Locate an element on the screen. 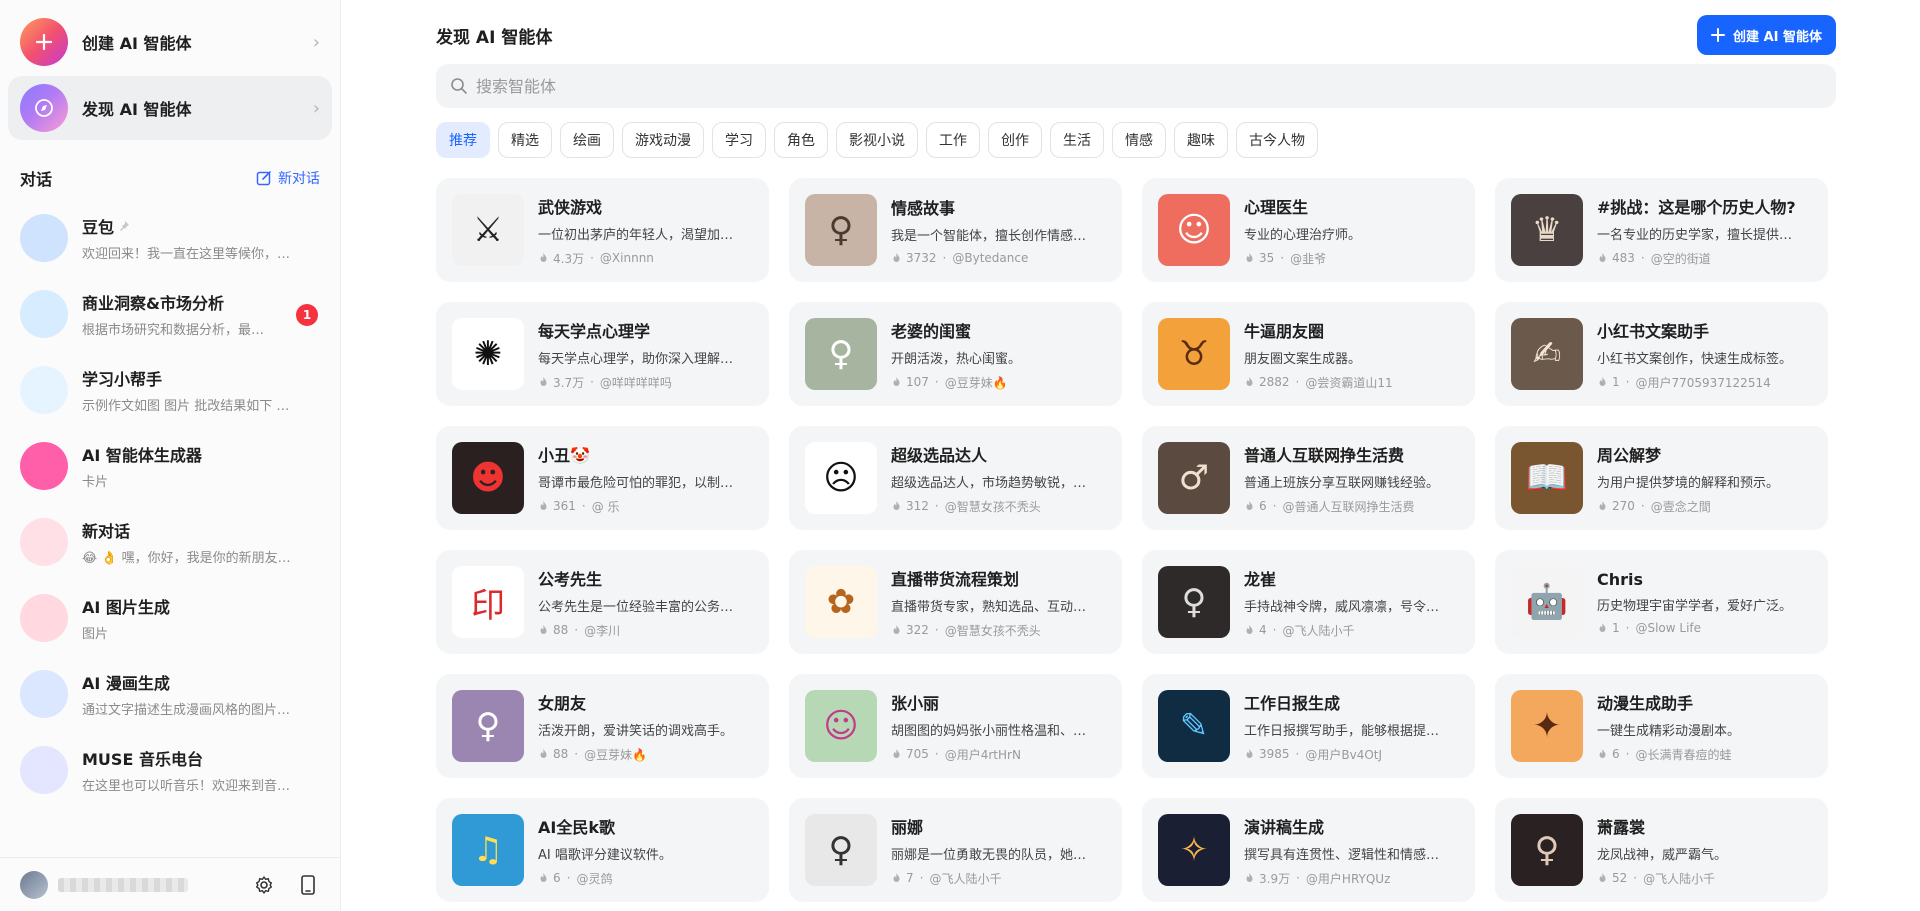  conversation-item: AI 智能体生成器 卡片 is located at coordinates (170, 466).